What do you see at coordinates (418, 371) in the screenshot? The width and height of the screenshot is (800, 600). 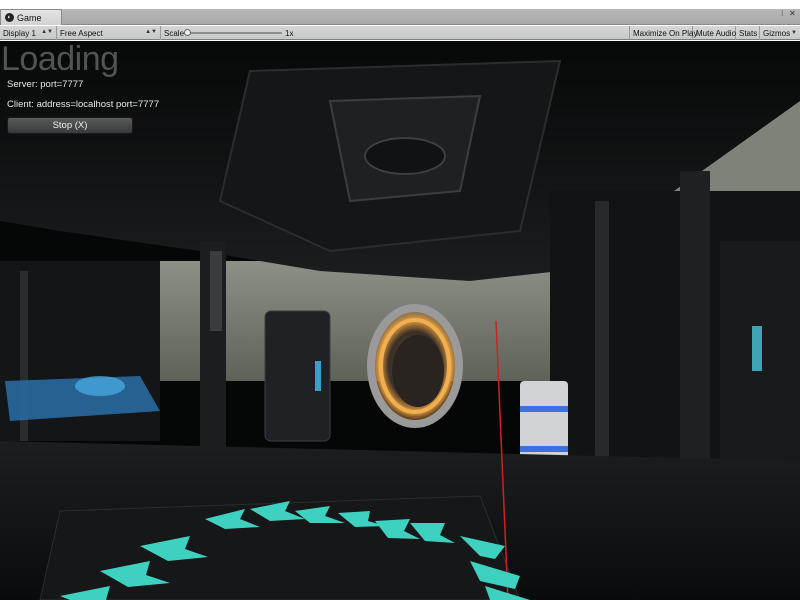 I see `portal-center` at bounding box center [418, 371].